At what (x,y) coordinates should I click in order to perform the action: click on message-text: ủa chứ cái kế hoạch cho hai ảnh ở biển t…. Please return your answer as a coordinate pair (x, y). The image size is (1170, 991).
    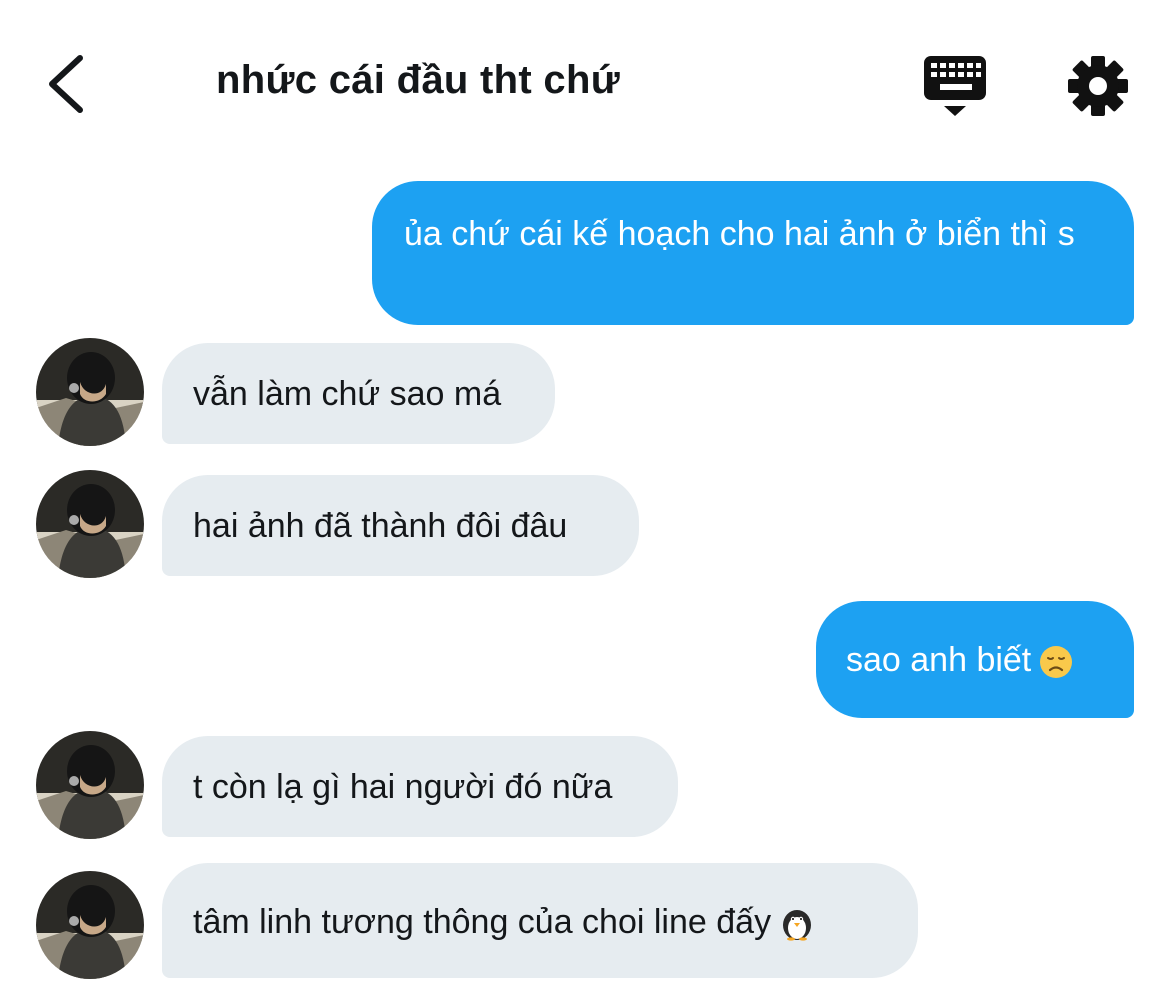
    Looking at the image, I should click on (739, 234).